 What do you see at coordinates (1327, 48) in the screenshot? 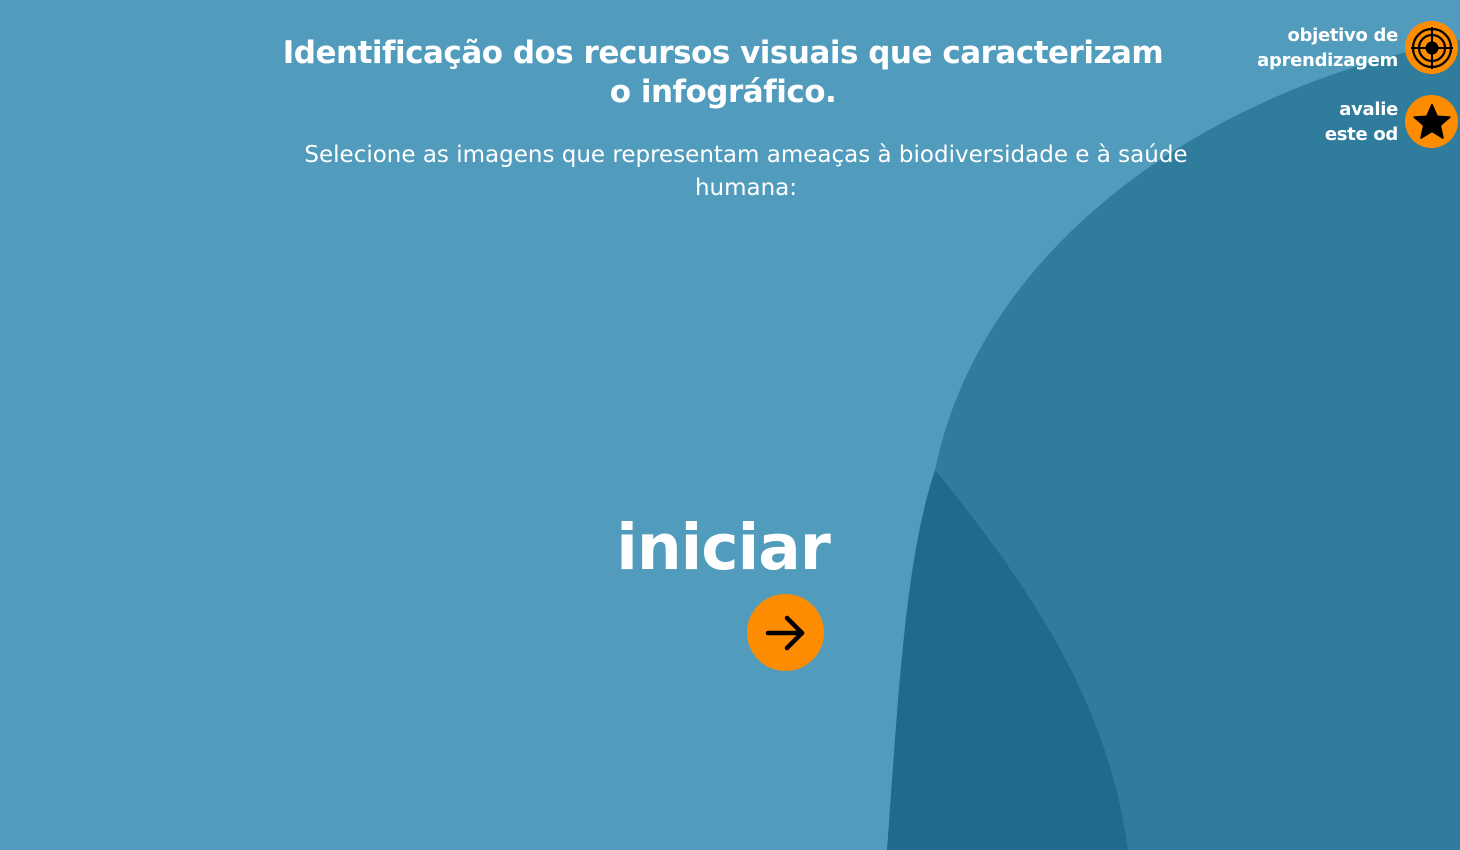
I see `learning-objective-label: objetivo de aprendizagem` at bounding box center [1327, 48].